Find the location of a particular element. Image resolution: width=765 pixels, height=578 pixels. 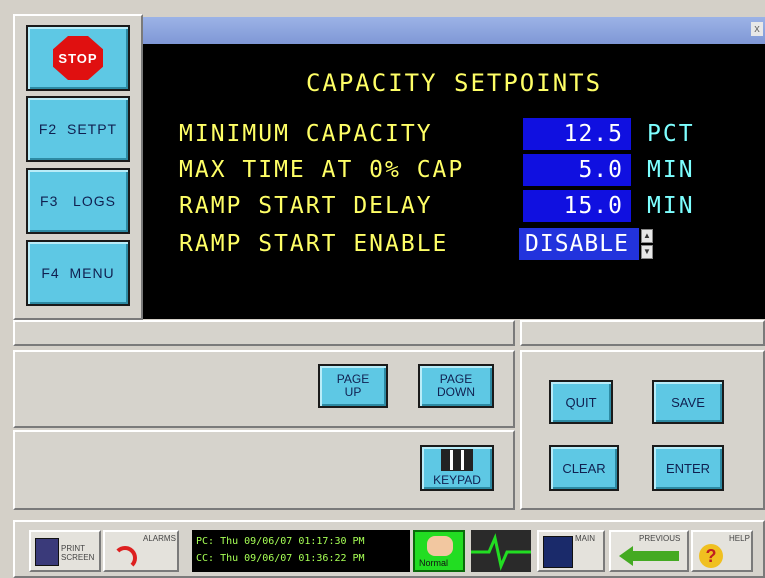

stop-sign-icon: STOP is located at coordinates (78, 58).